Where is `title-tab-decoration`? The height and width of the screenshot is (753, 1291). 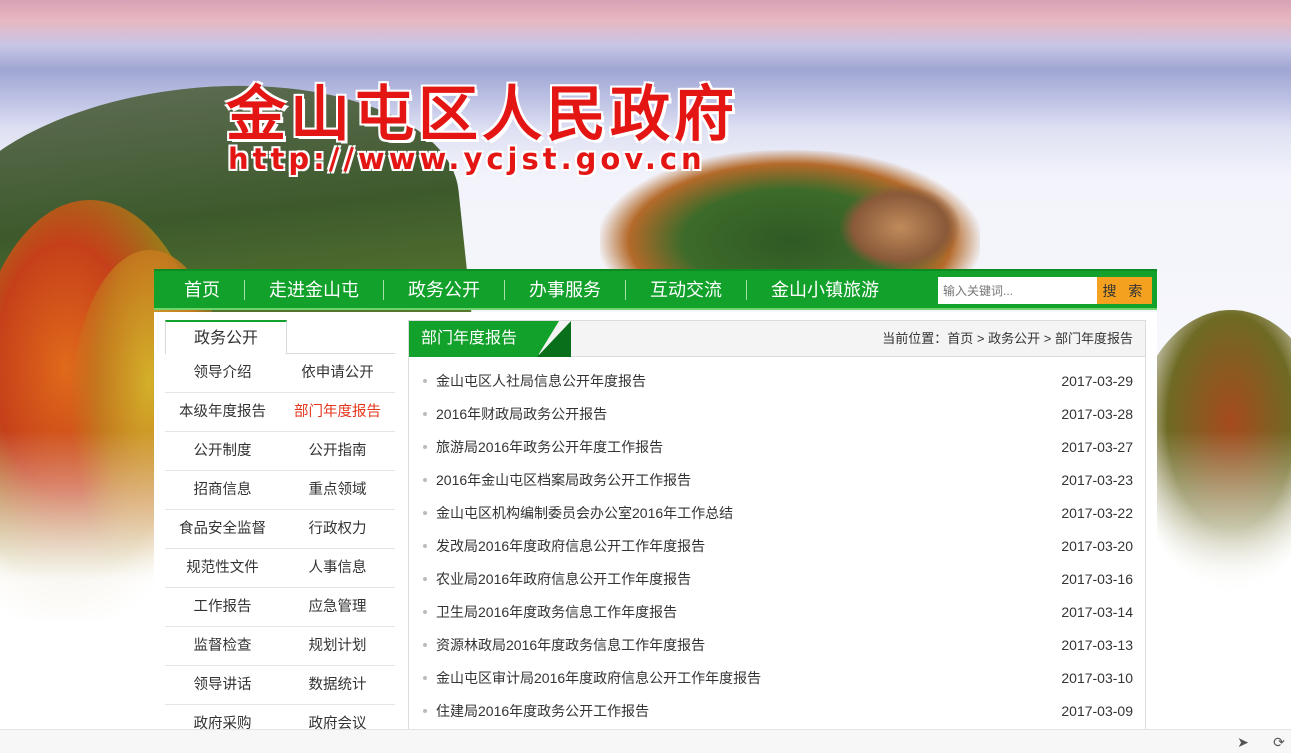
title-tab-decoration is located at coordinates (554, 339).